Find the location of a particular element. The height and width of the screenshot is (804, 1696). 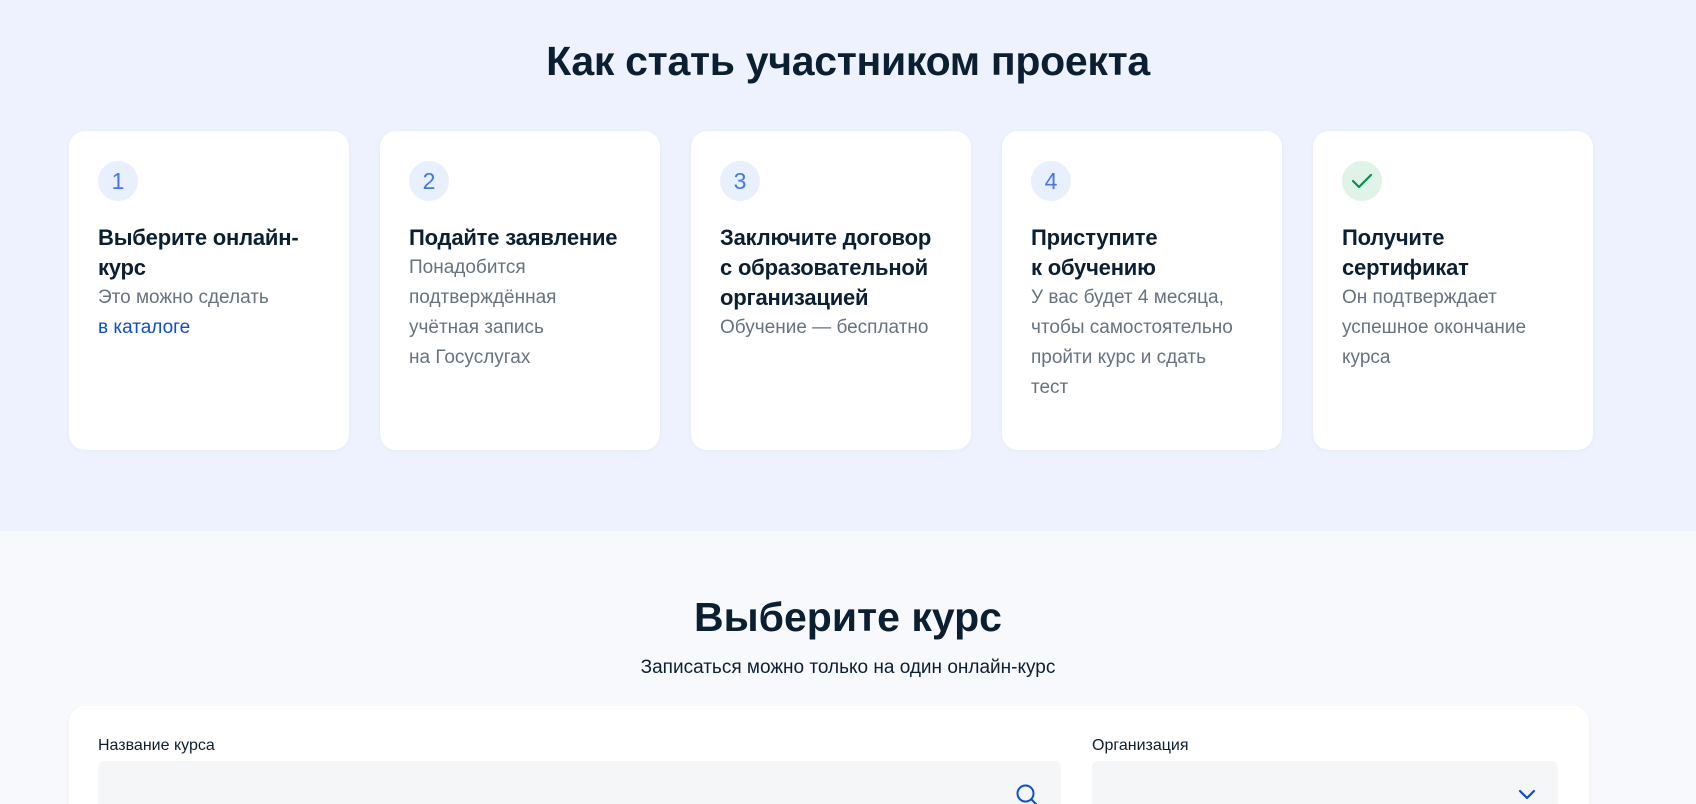

step-title: Выберите онлайн- курс is located at coordinates (209, 253).